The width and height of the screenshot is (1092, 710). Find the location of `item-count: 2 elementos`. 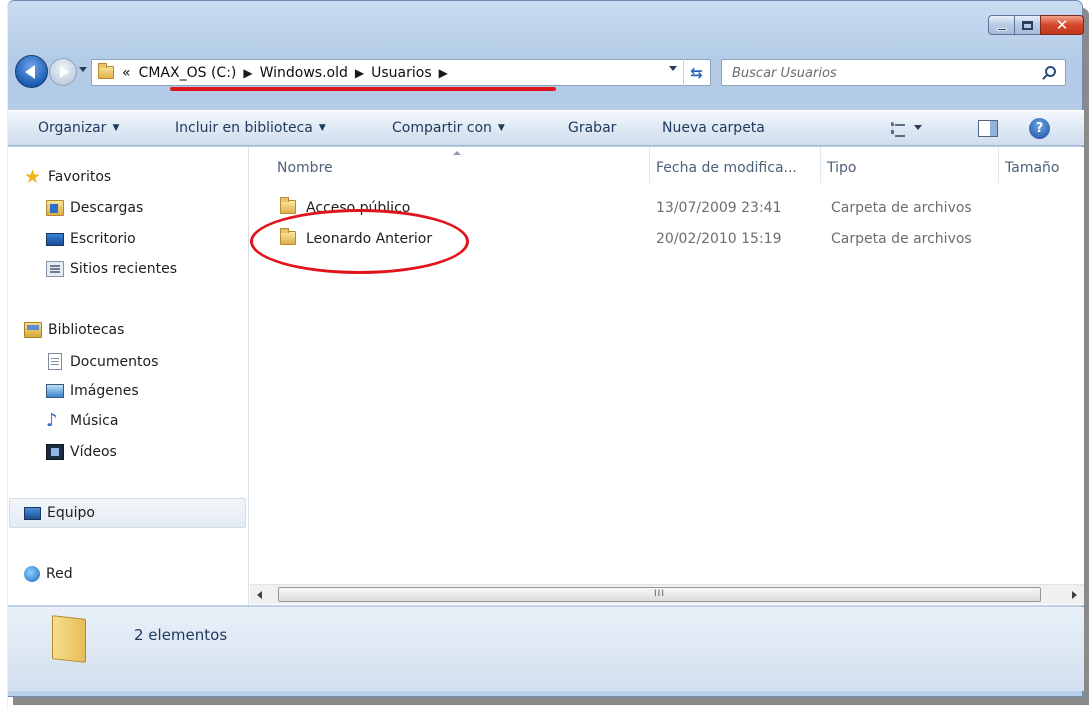

item-count: 2 elementos is located at coordinates (181, 635).